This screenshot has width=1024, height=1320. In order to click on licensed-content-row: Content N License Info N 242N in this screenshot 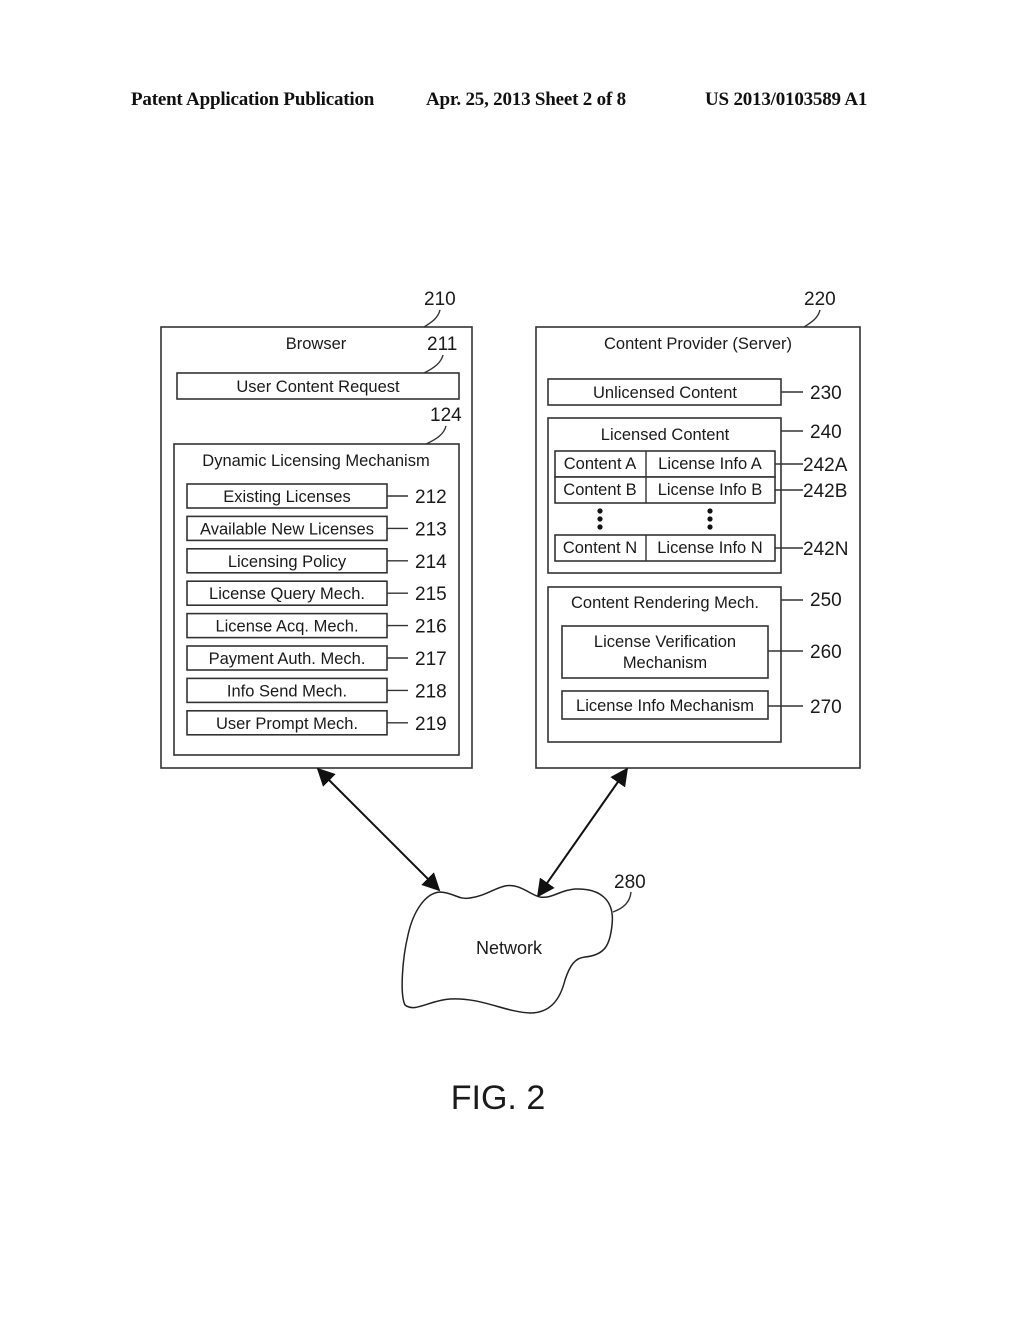, I will do `click(701, 548)`.